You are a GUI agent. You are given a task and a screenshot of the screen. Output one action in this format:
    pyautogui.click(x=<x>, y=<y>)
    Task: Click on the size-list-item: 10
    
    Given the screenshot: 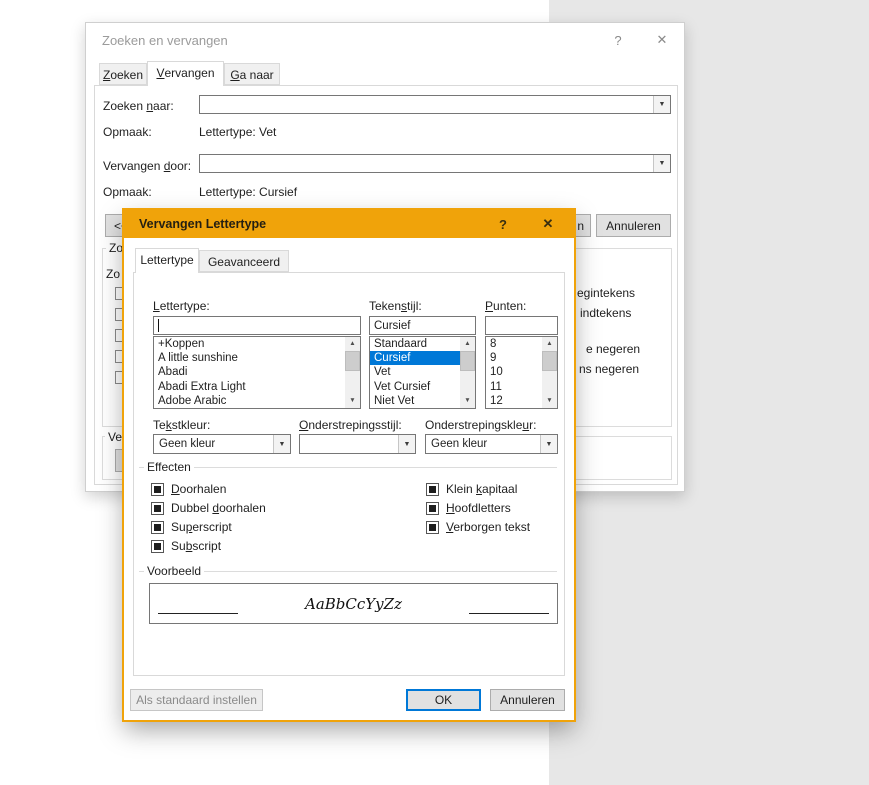 What is the action you would take?
    pyautogui.click(x=514, y=372)
    